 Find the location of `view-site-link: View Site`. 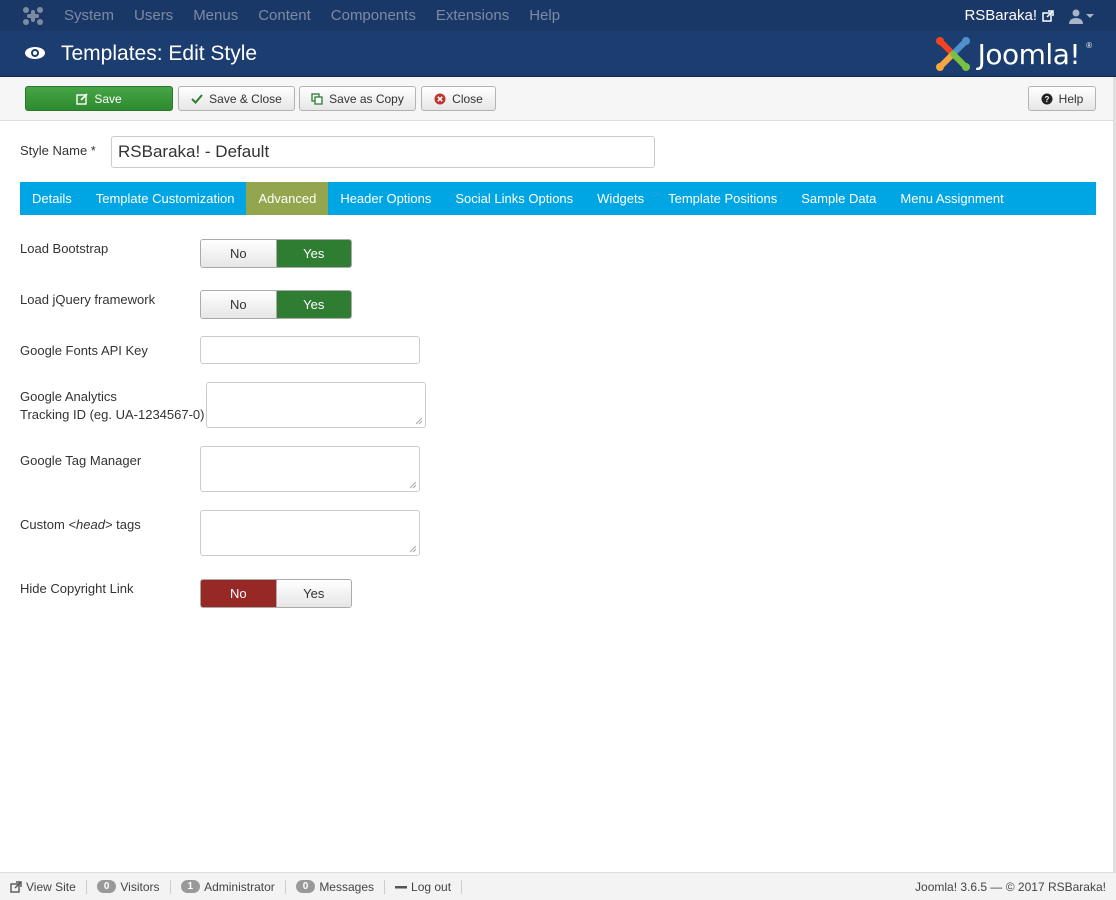

view-site-link: View Site is located at coordinates (43, 886).